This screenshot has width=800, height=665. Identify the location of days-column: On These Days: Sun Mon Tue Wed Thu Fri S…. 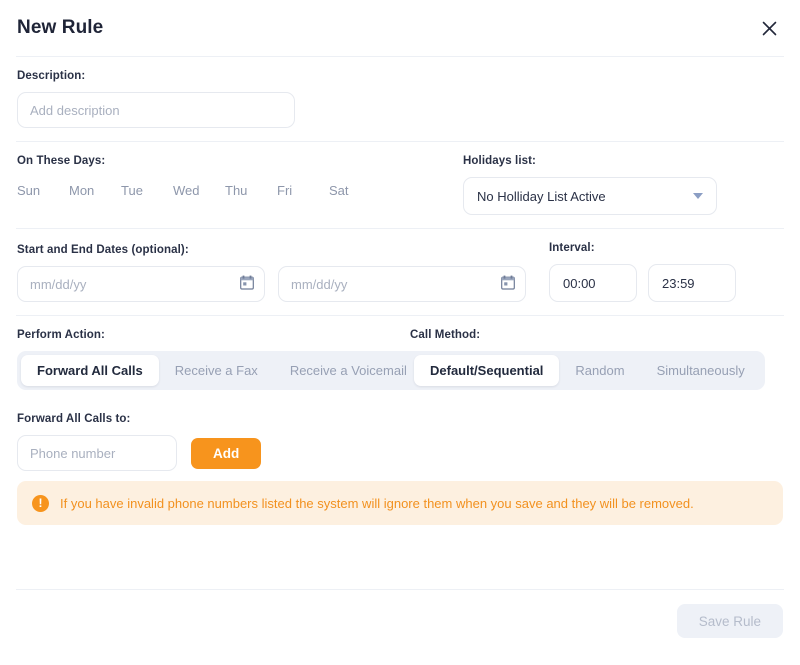
(240, 185).